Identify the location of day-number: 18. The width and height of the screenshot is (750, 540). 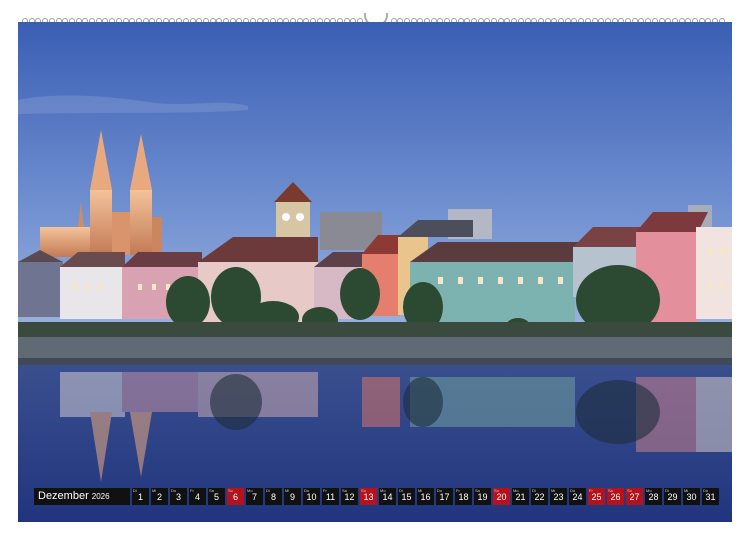
(463, 497).